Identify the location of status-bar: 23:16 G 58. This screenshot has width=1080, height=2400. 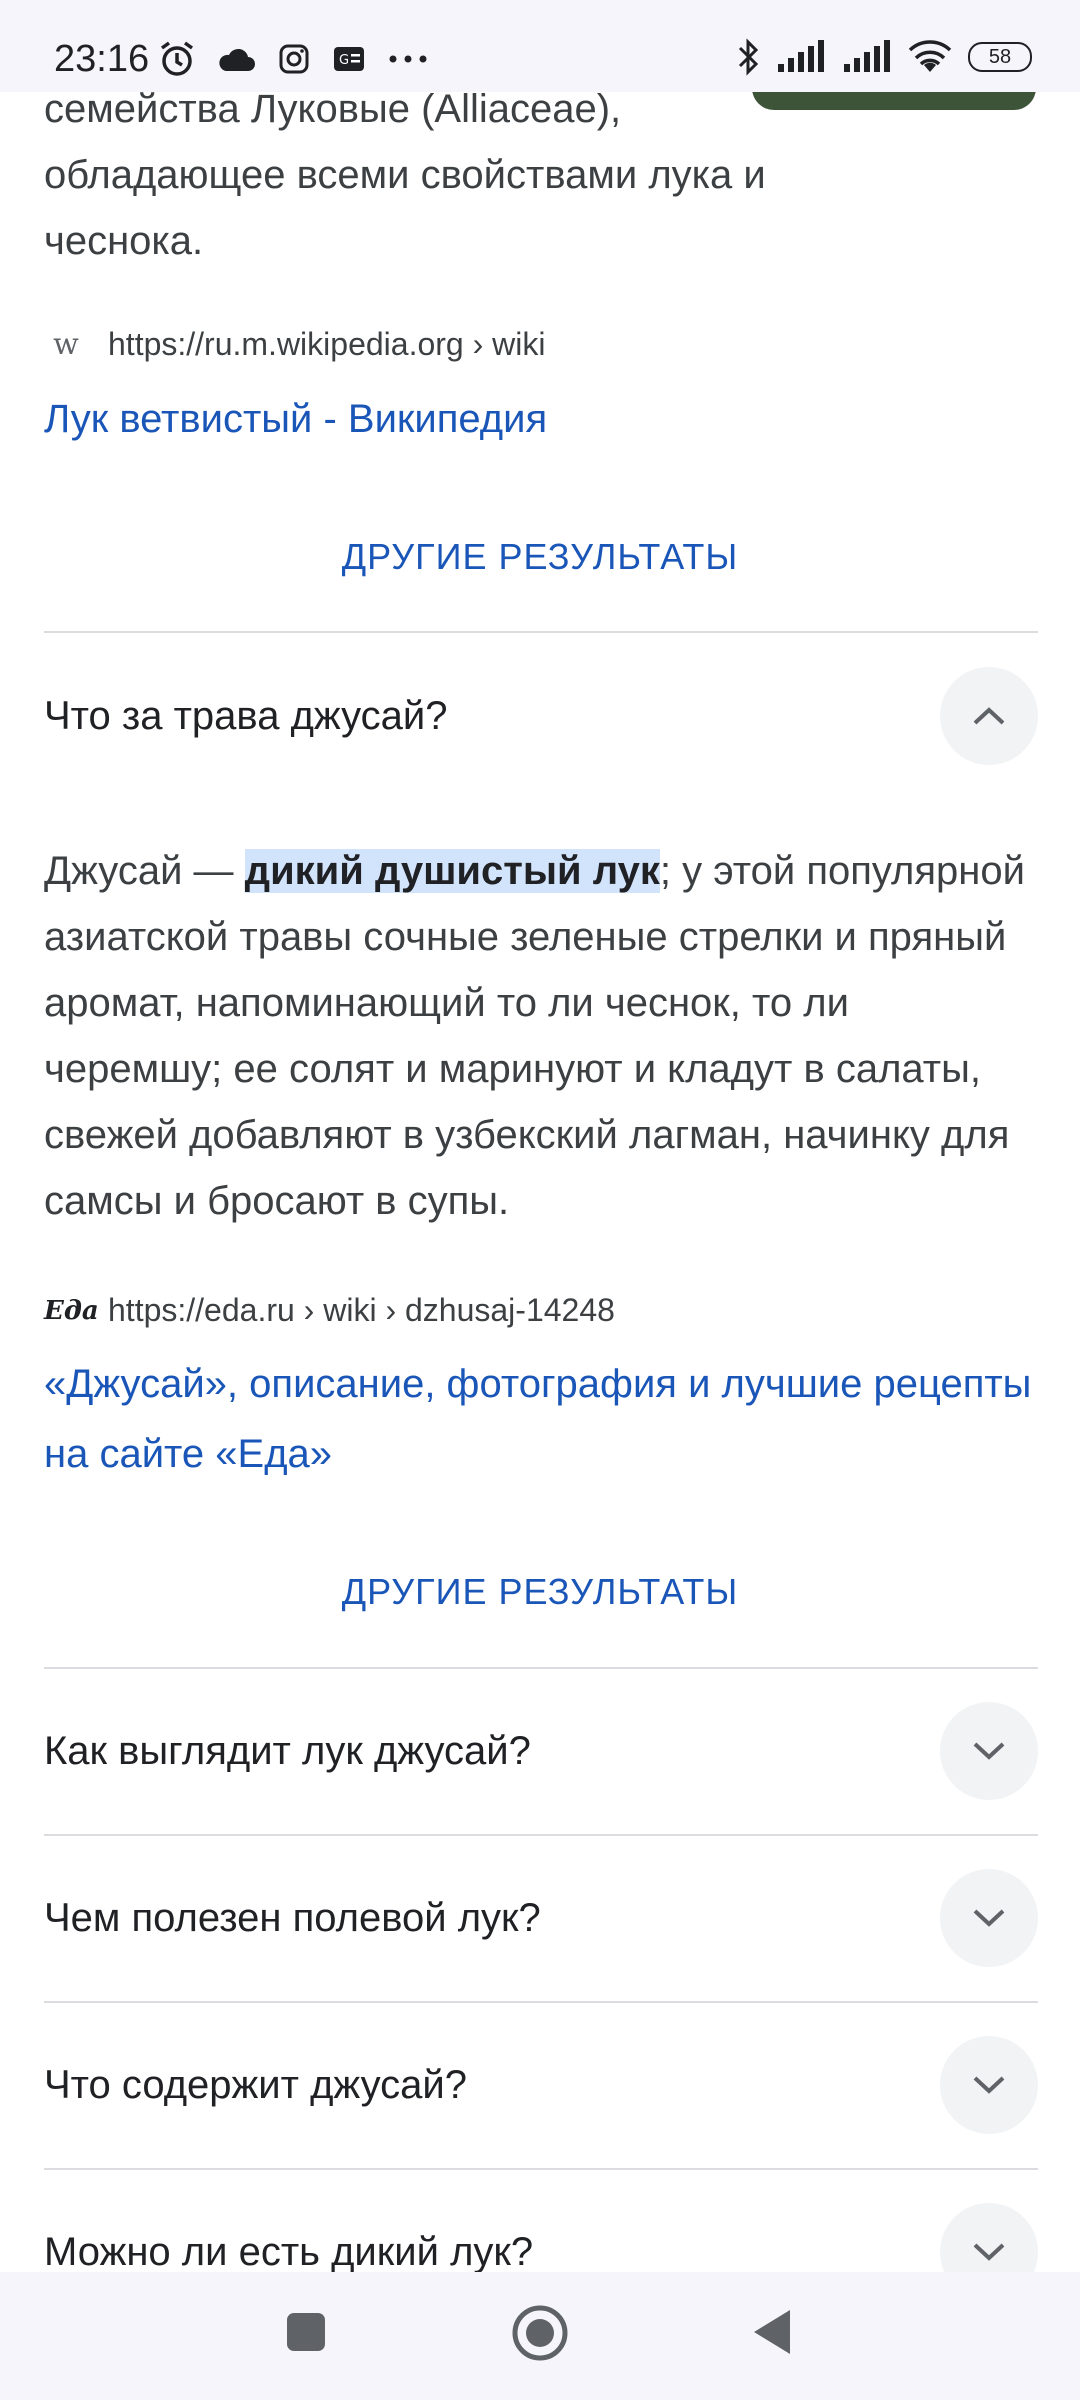
(540, 46).